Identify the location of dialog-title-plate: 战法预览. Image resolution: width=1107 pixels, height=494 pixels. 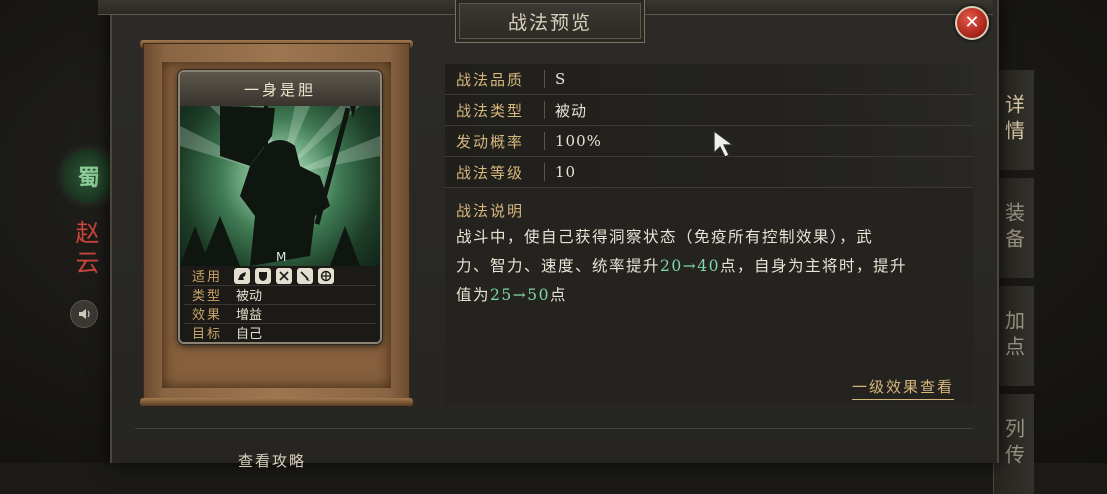
(550, 21).